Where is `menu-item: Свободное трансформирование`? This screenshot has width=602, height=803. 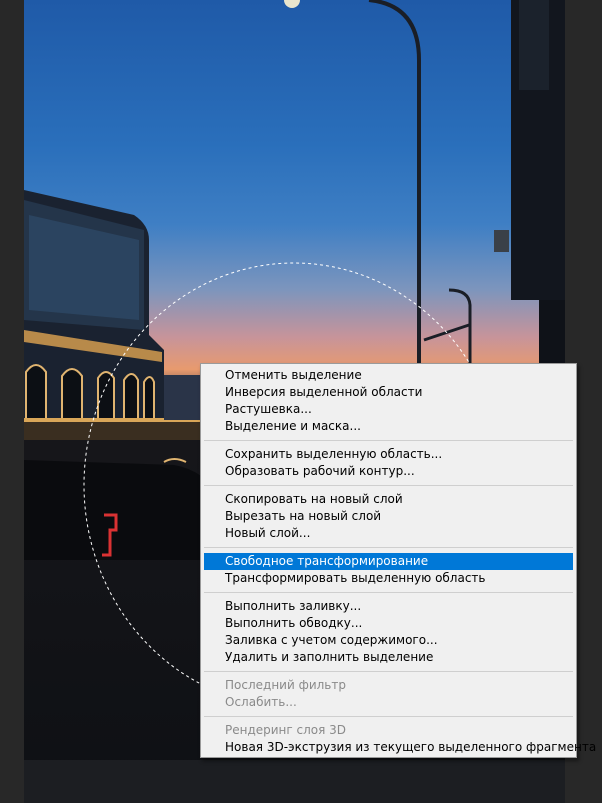
menu-item: Свободное трансформирование is located at coordinates (388, 561).